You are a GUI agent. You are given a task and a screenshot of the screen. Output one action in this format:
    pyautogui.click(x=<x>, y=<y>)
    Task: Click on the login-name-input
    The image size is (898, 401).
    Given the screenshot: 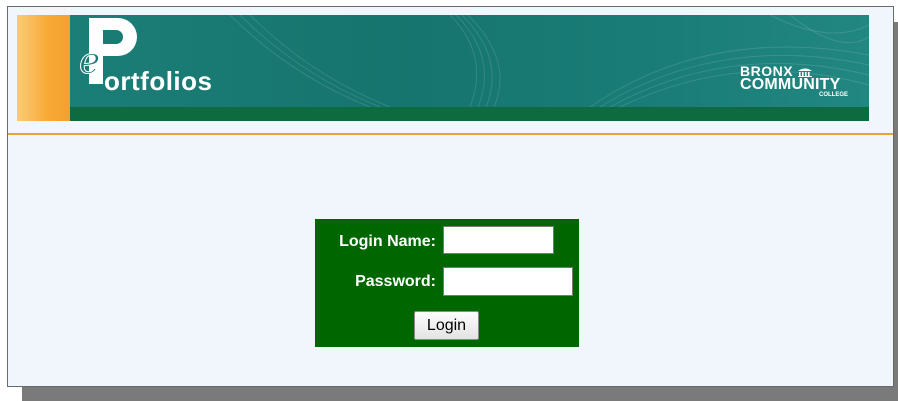 What is the action you would take?
    pyautogui.click(x=498, y=240)
    